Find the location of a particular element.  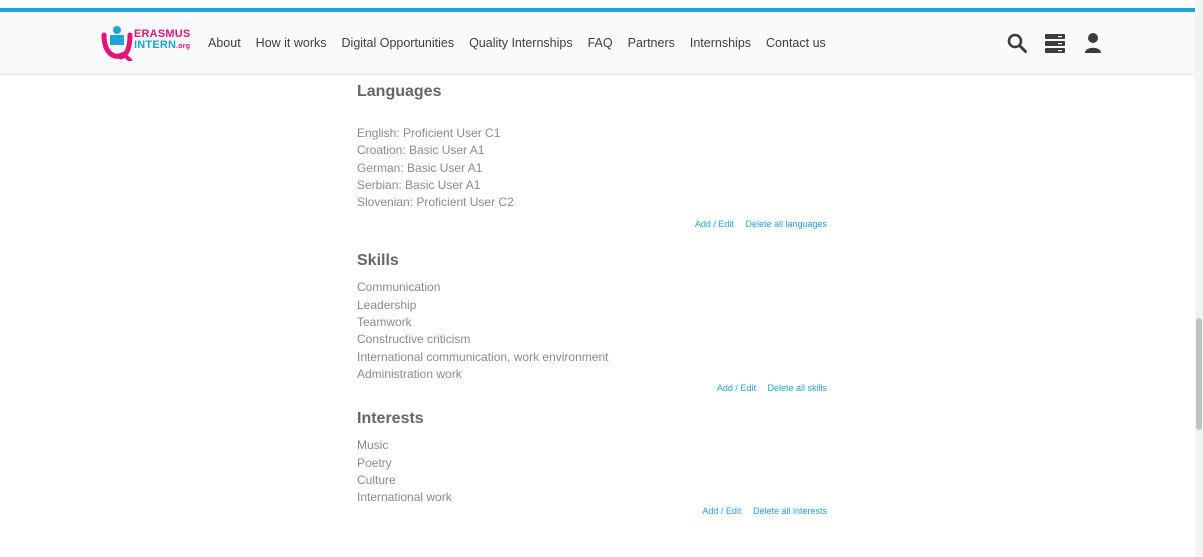

nav-faq: FAQ is located at coordinates (600, 43).